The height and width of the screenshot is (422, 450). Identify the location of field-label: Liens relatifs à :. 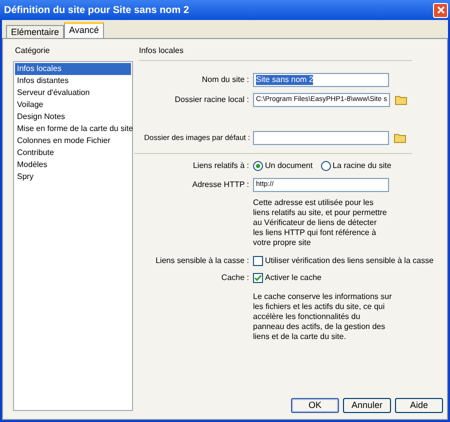
(221, 166).